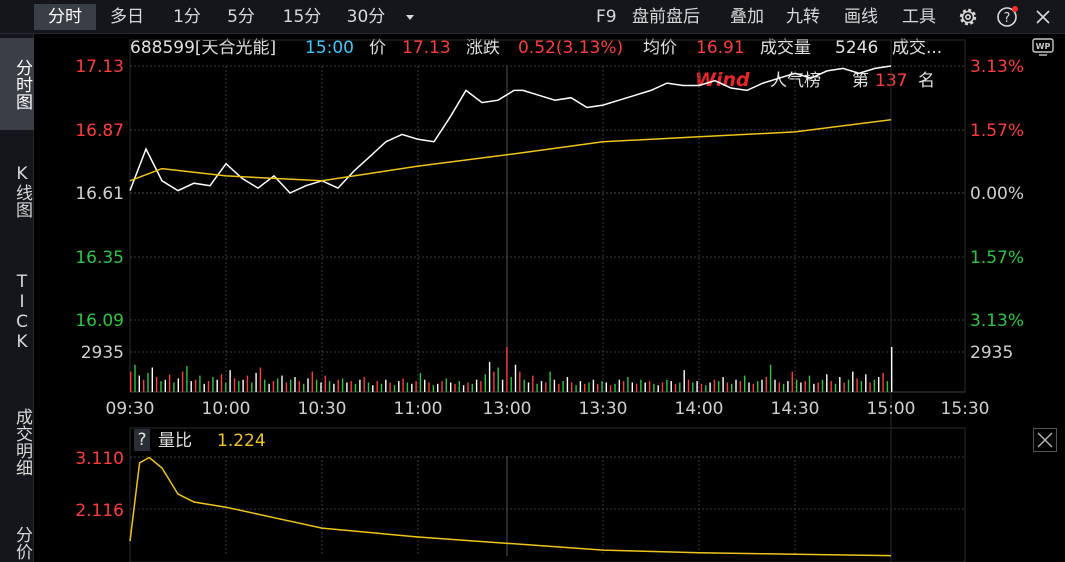  Describe the element at coordinates (99, 459) in the screenshot. I see `ratio-tick-label: 3.110` at that location.